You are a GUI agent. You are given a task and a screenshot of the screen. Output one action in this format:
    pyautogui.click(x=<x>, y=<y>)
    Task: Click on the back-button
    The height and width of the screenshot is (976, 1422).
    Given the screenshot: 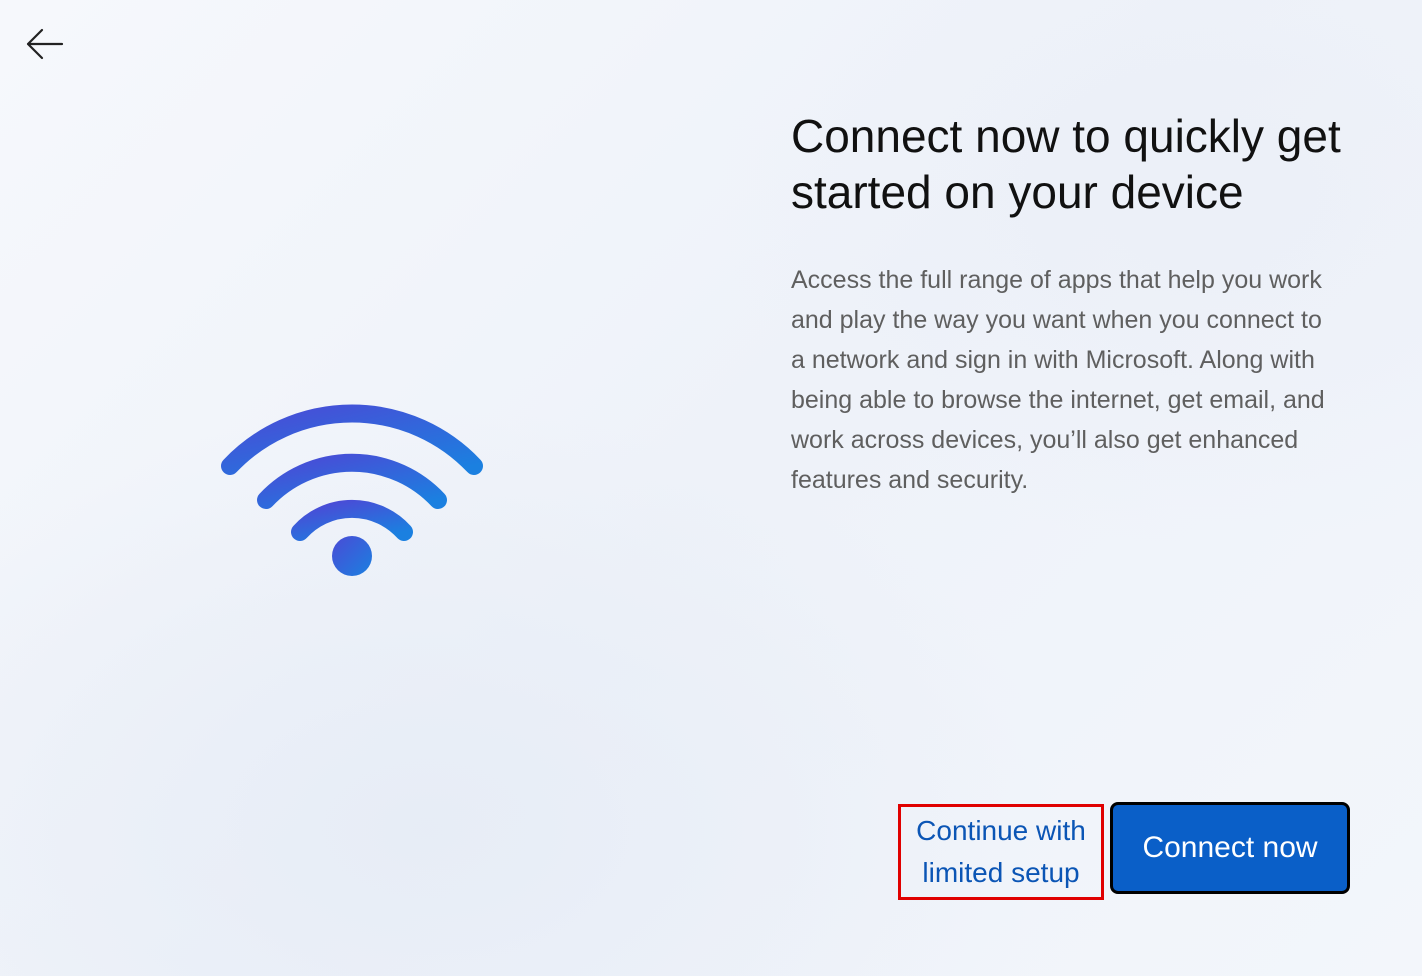 What is the action you would take?
    pyautogui.click(x=44, y=44)
    